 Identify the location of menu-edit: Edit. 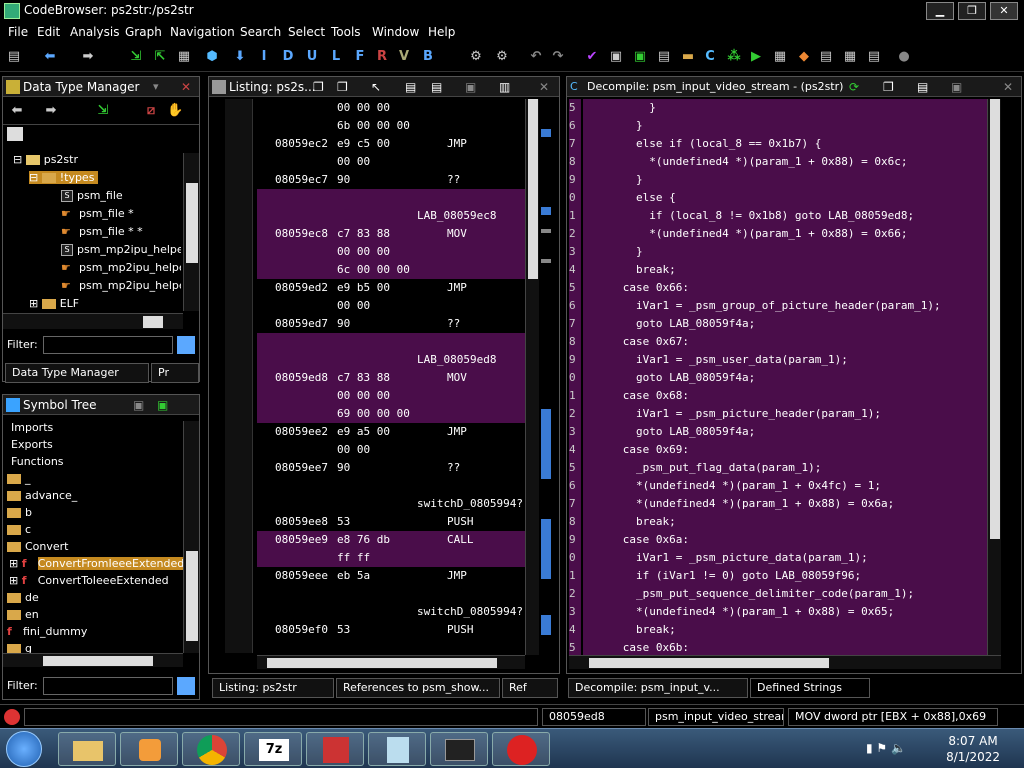
(48, 32).